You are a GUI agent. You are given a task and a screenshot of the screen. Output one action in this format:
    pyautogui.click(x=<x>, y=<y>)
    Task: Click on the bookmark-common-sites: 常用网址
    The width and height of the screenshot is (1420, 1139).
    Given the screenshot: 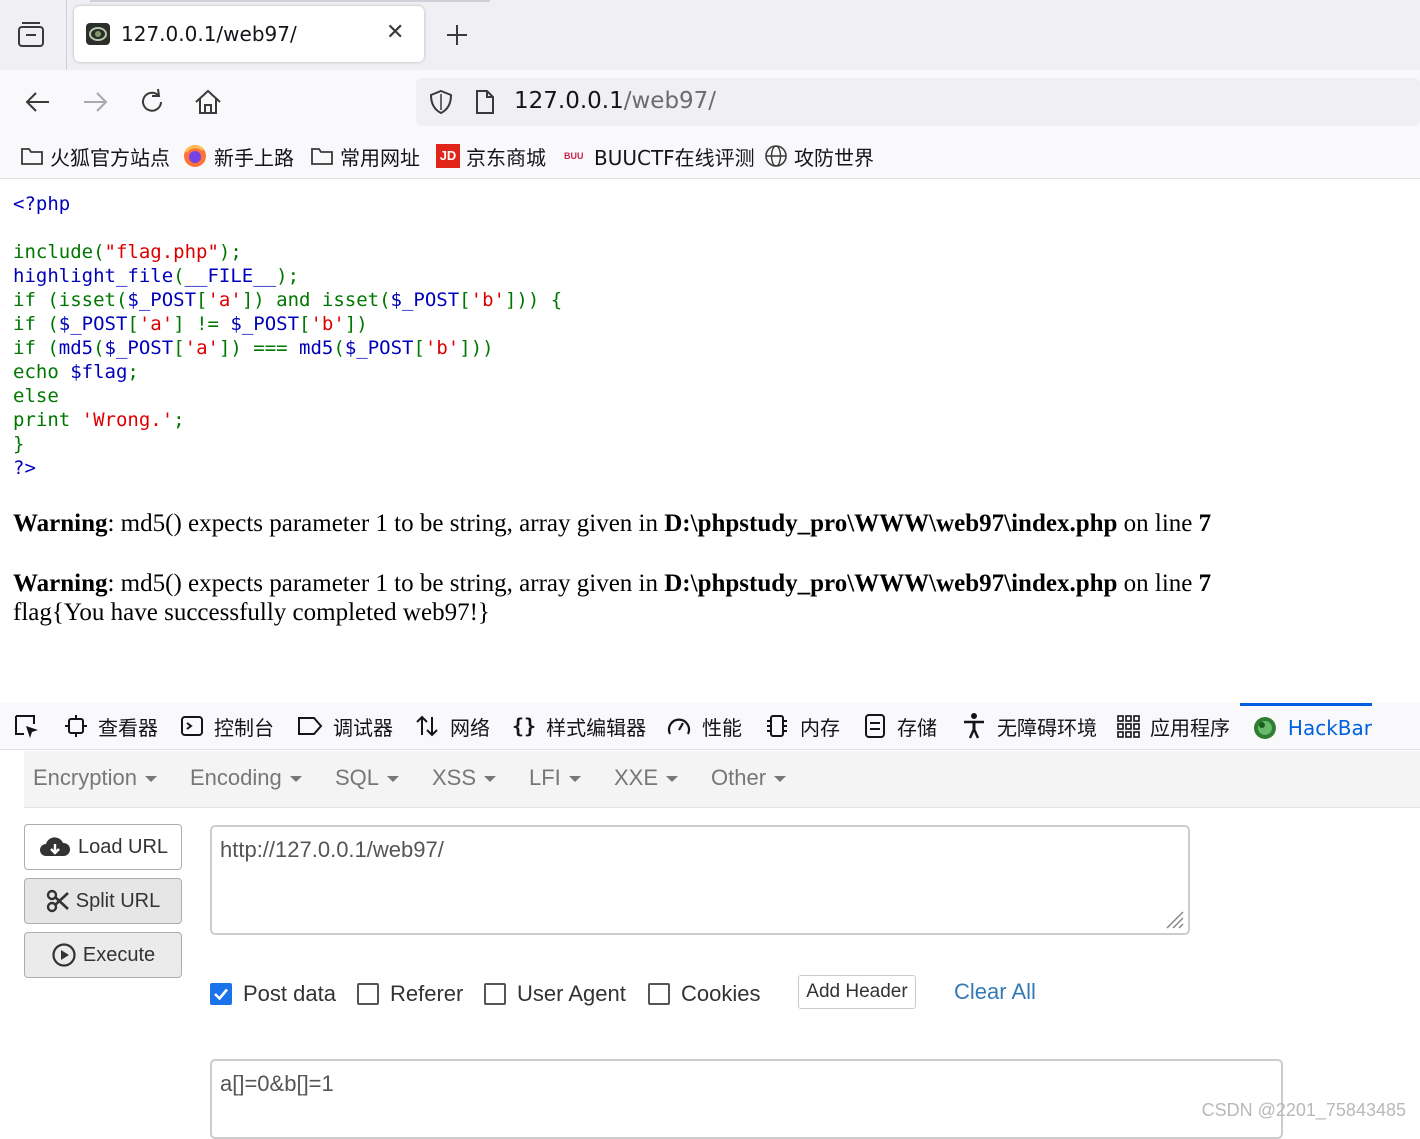 What is the action you would take?
    pyautogui.click(x=365, y=156)
    